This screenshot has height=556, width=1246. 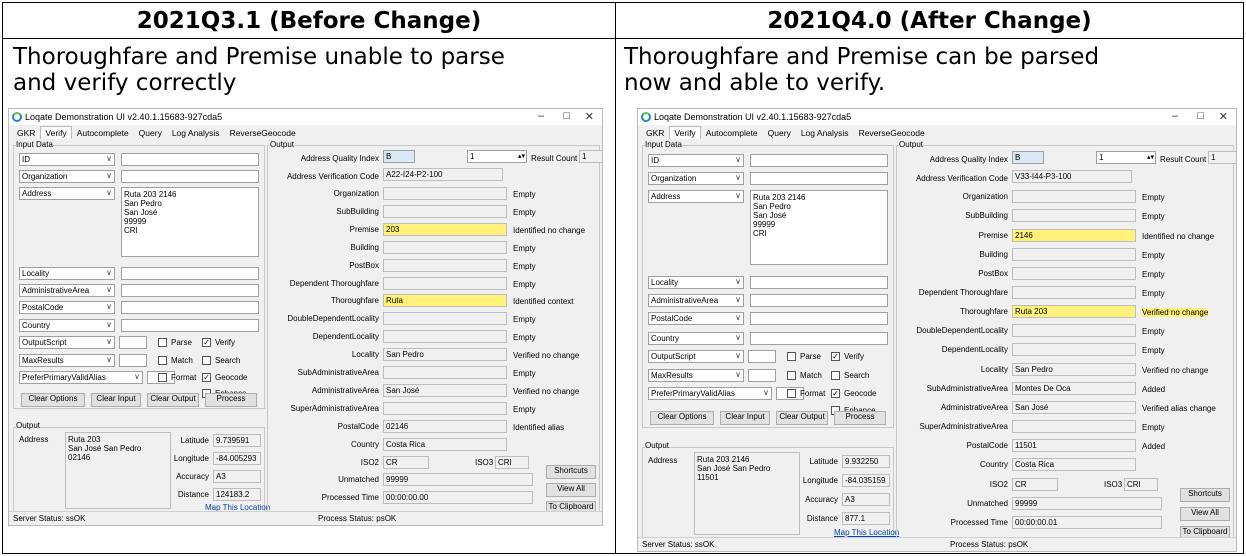 I want to click on label-doubledependentlocality: DoubleDependentLocality, so click(x=333, y=318).